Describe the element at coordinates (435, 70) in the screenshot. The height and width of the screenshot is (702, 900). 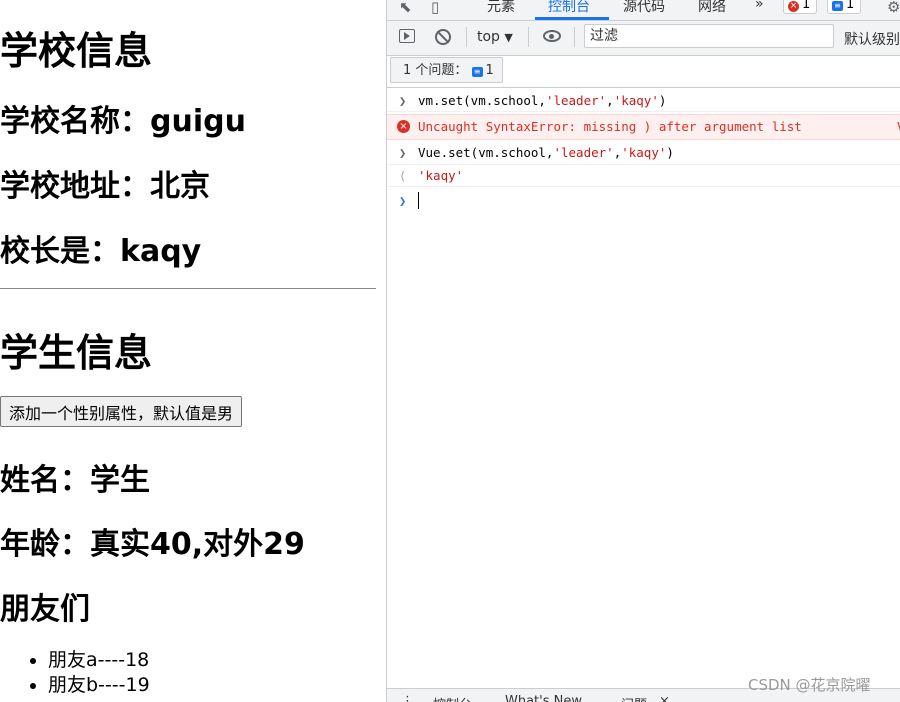
I see `issues-label: 1 个问题：` at that location.